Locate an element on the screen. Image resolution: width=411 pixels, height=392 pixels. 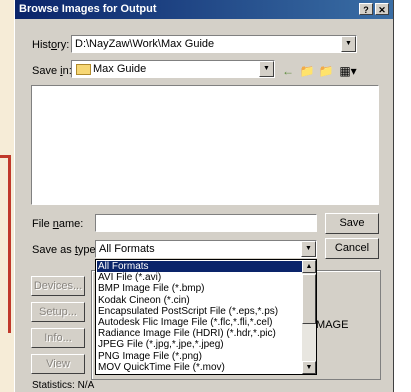
dropdown-option: PNG Image File (*.png) is located at coordinates (200, 356).